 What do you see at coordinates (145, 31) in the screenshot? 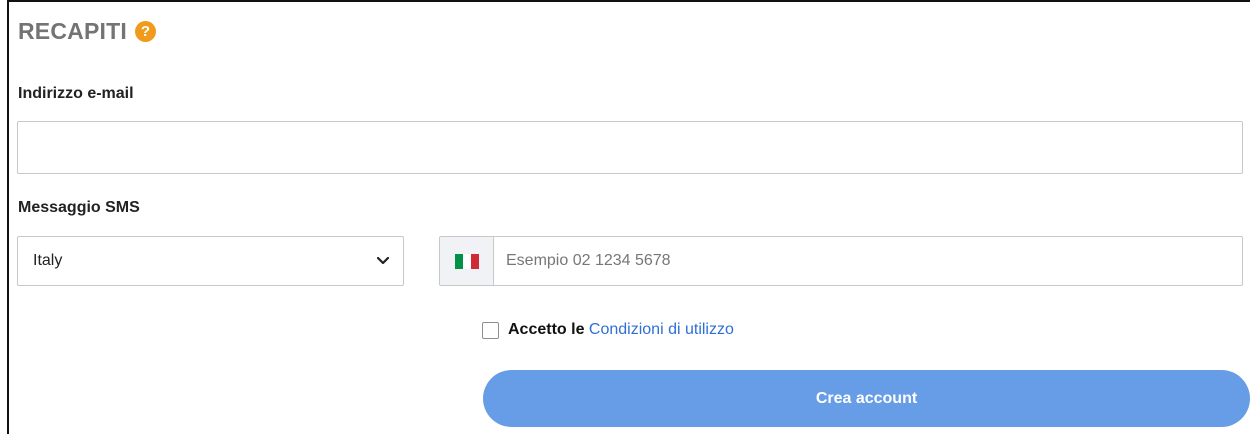
I see `question-circle-icon: ?` at bounding box center [145, 31].